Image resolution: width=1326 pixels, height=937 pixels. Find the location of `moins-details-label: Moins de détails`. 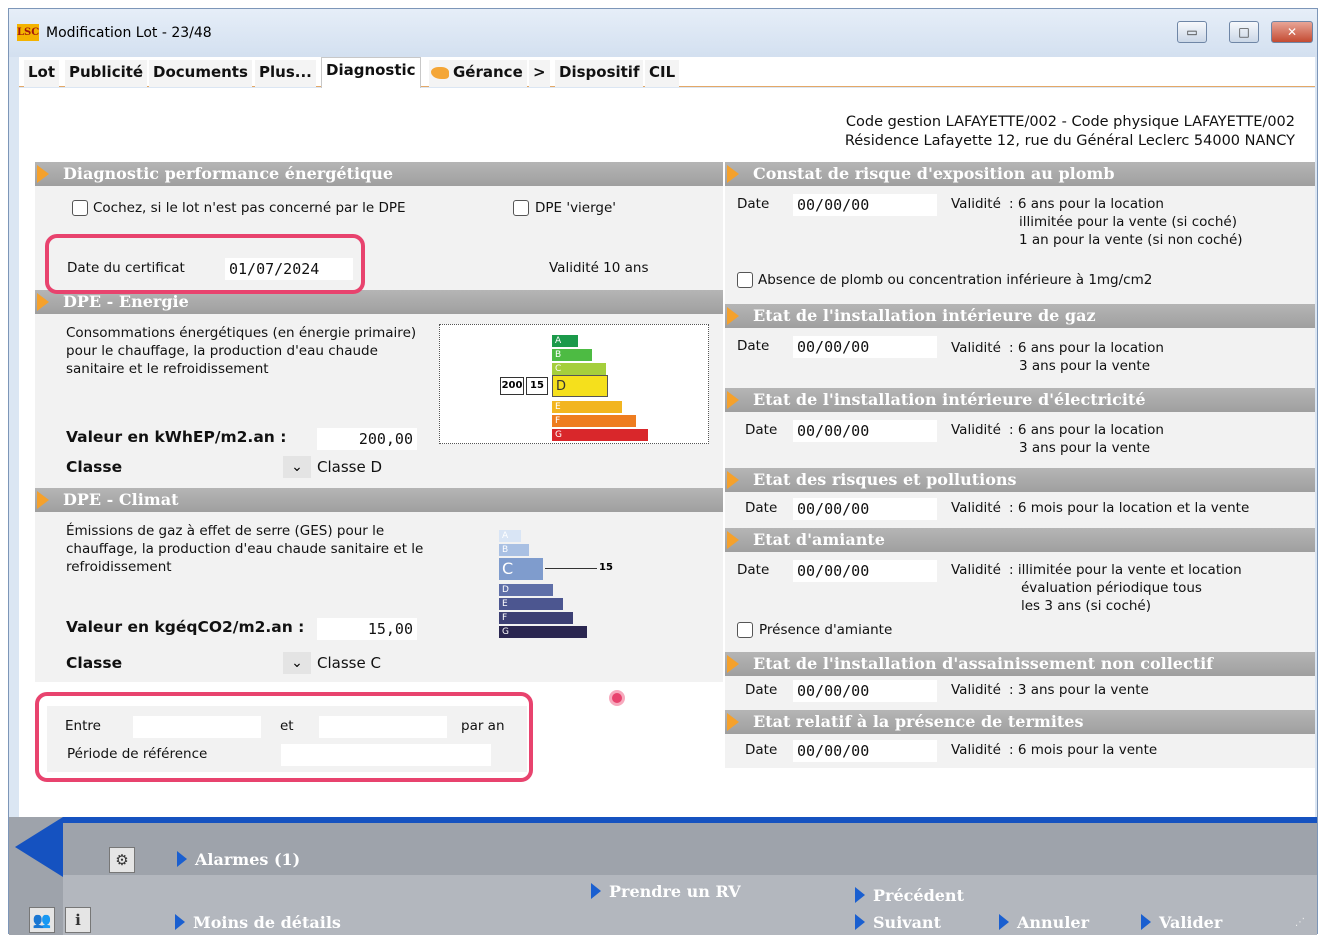

moins-details-label: Moins de détails is located at coordinates (267, 922).